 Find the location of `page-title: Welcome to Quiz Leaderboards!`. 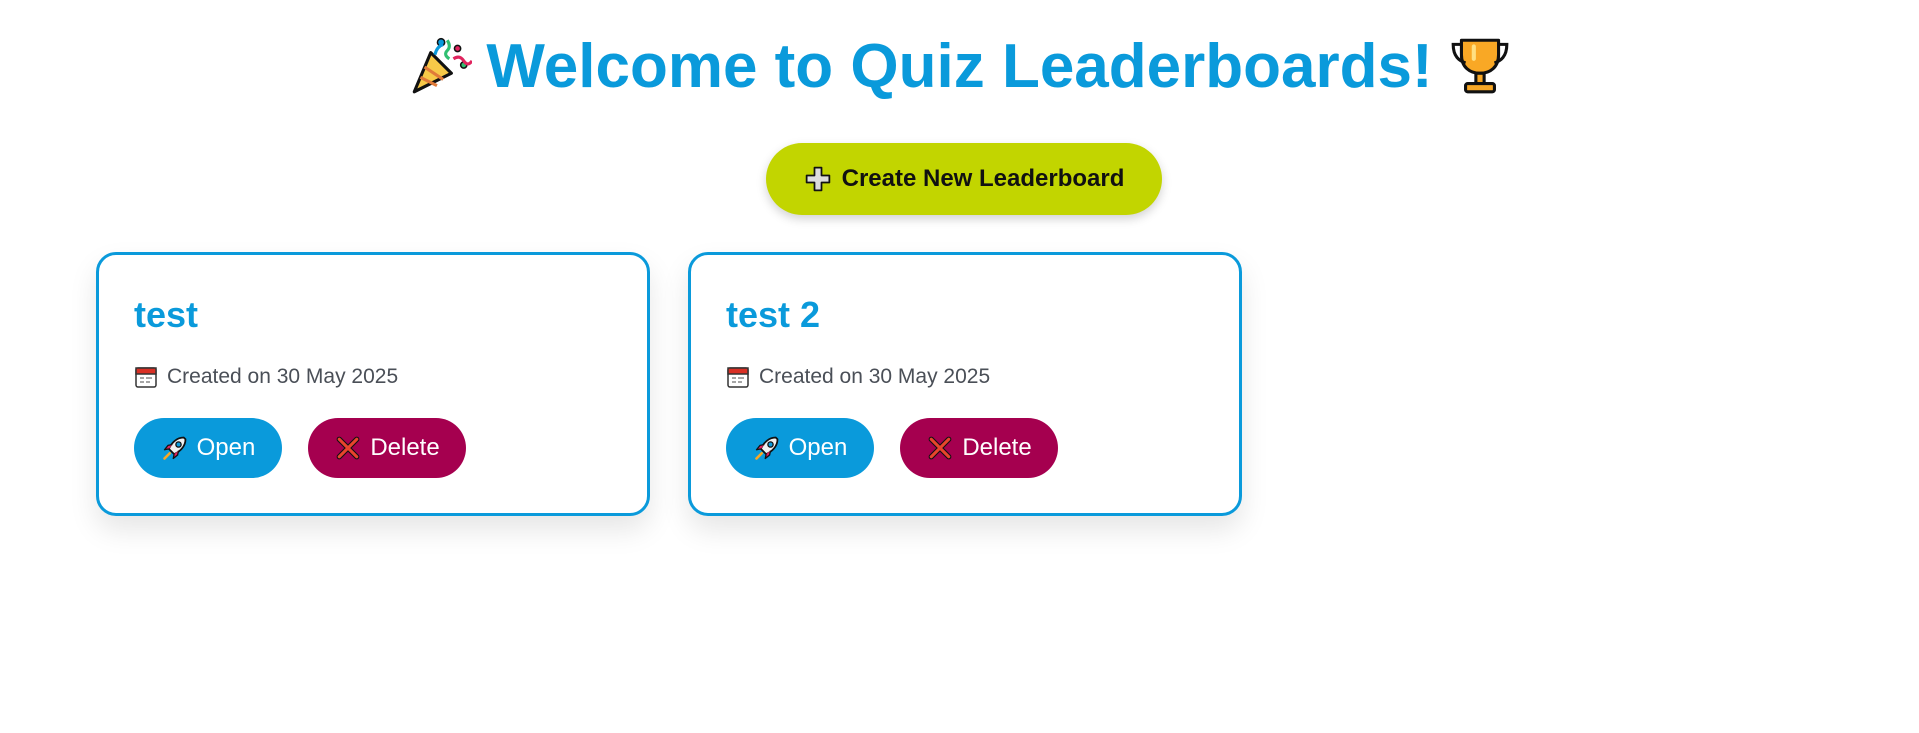

page-title: Welcome to Quiz Leaderboards! is located at coordinates (959, 67).